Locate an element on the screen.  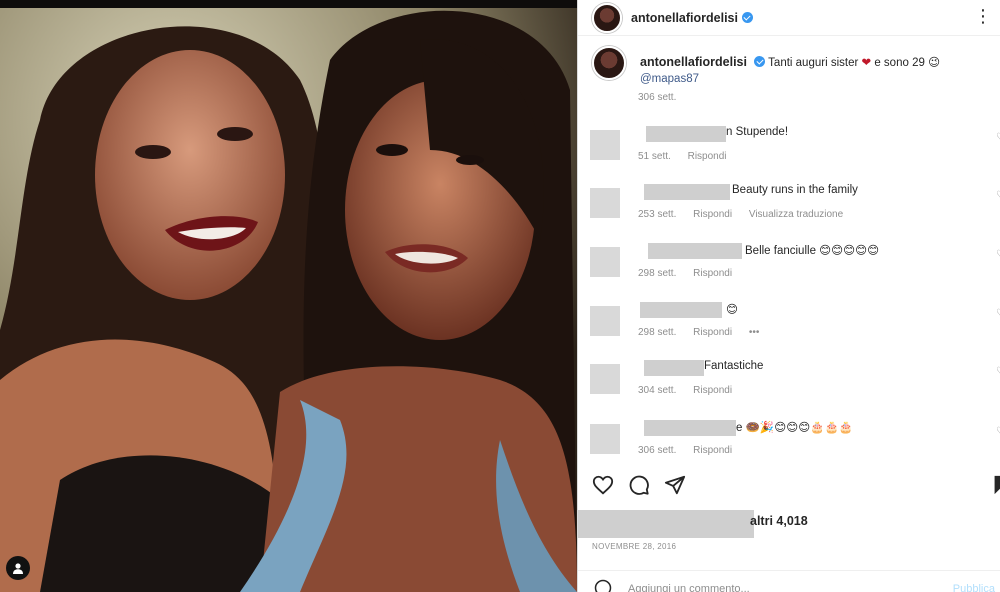
translate-button: Visualizza traduzione is located at coordinates (796, 214).